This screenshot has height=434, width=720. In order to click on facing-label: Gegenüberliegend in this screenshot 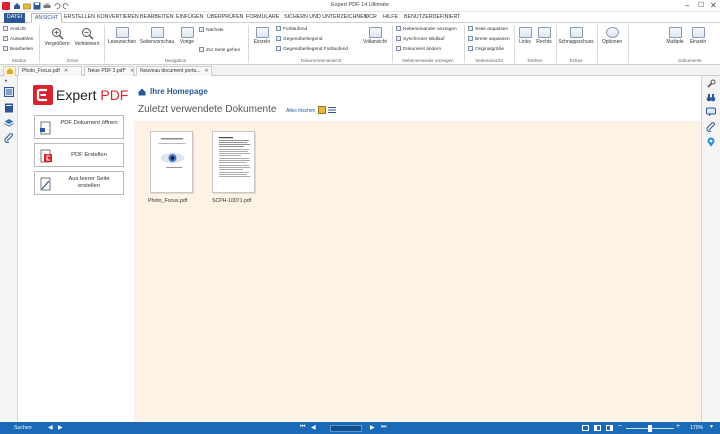, I will do `click(303, 39)`.